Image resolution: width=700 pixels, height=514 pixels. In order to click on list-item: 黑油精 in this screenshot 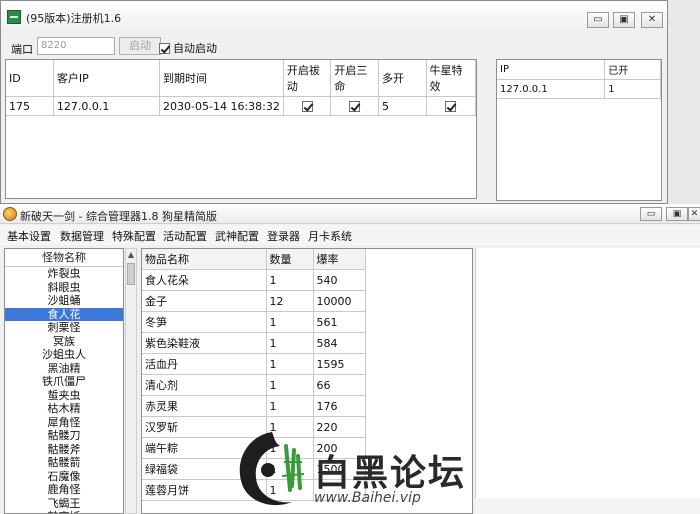, I will do `click(64, 369)`.